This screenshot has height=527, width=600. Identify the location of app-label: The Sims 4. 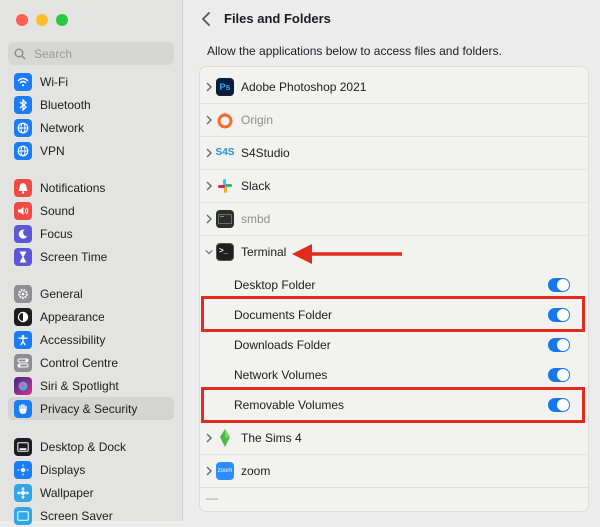
(271, 437).